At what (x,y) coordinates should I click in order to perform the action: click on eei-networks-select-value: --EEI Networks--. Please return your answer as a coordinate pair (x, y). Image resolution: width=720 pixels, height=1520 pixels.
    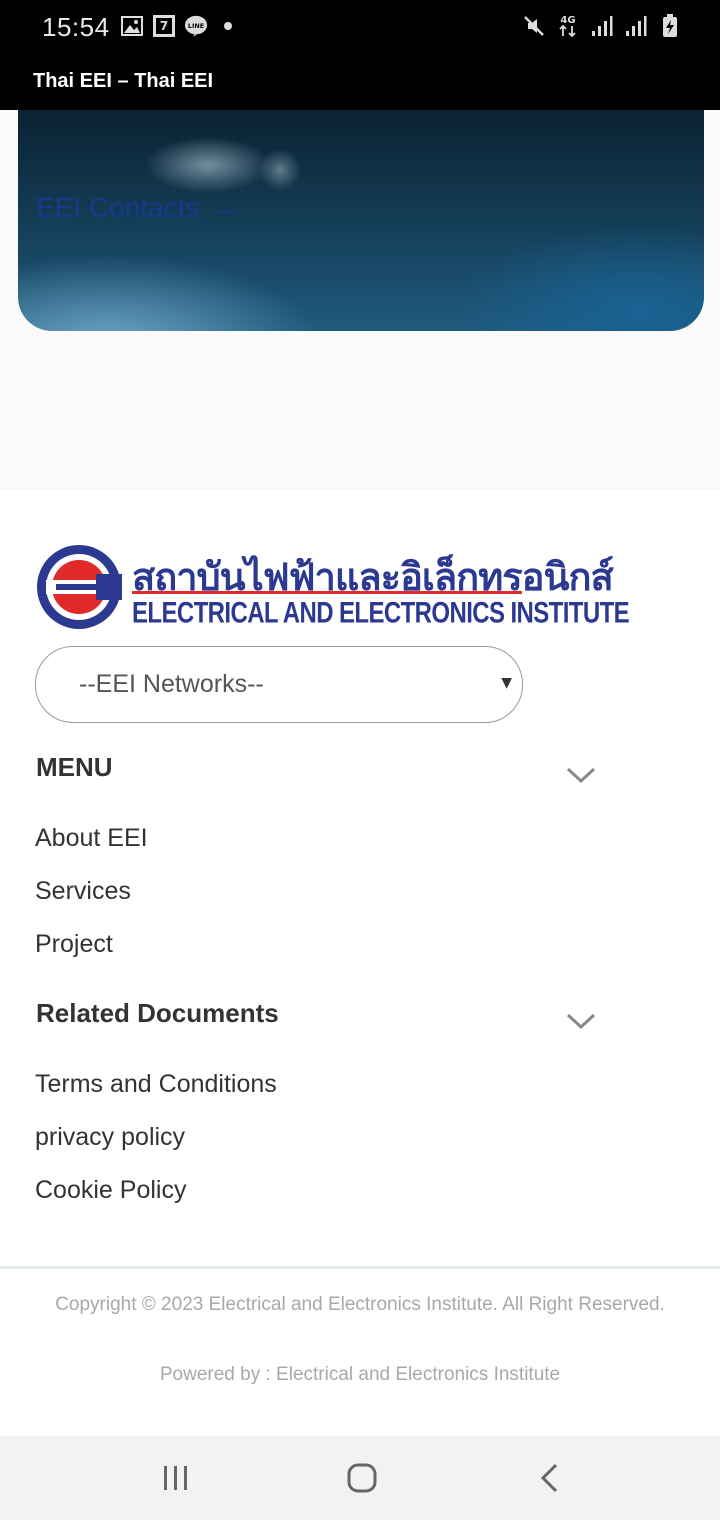
    Looking at the image, I should click on (171, 684).